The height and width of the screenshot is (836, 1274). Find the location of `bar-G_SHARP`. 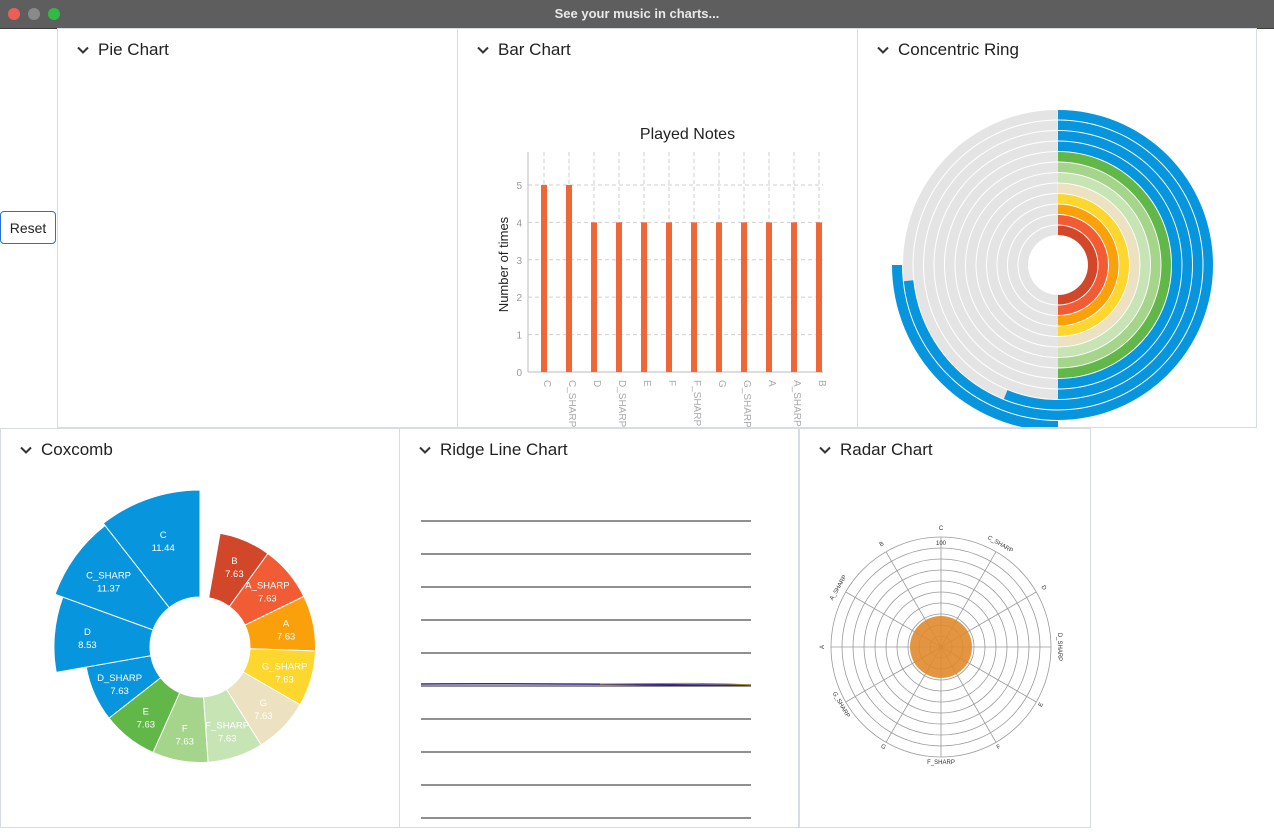

bar-G_SHARP is located at coordinates (744, 297).